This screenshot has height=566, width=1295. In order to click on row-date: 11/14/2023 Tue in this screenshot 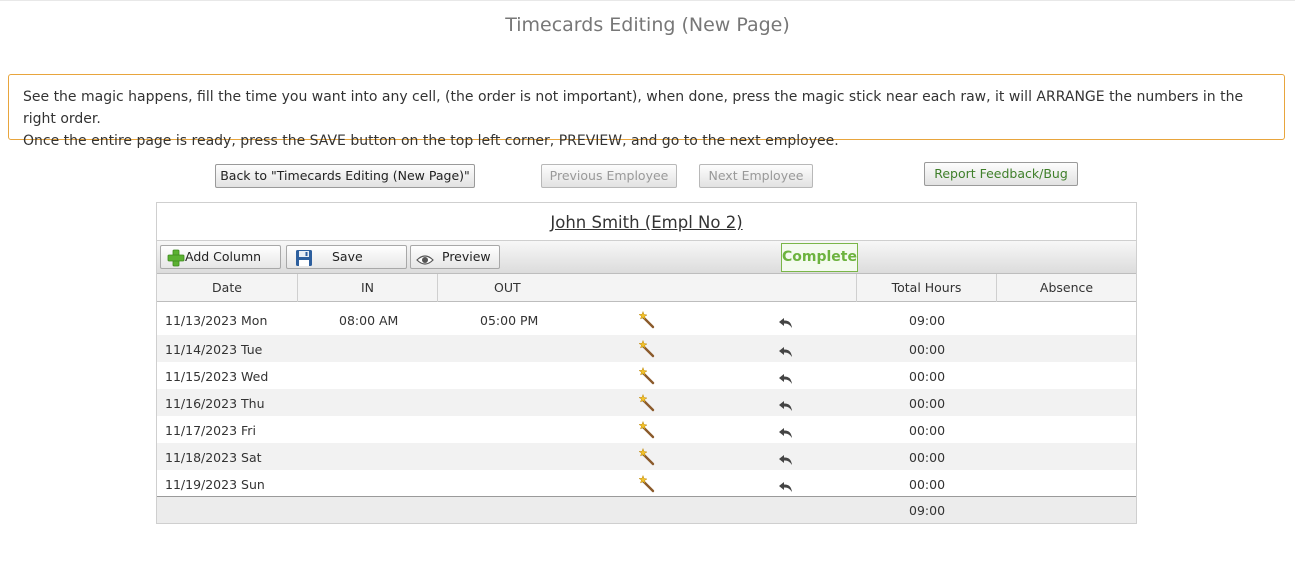, I will do `click(214, 349)`.